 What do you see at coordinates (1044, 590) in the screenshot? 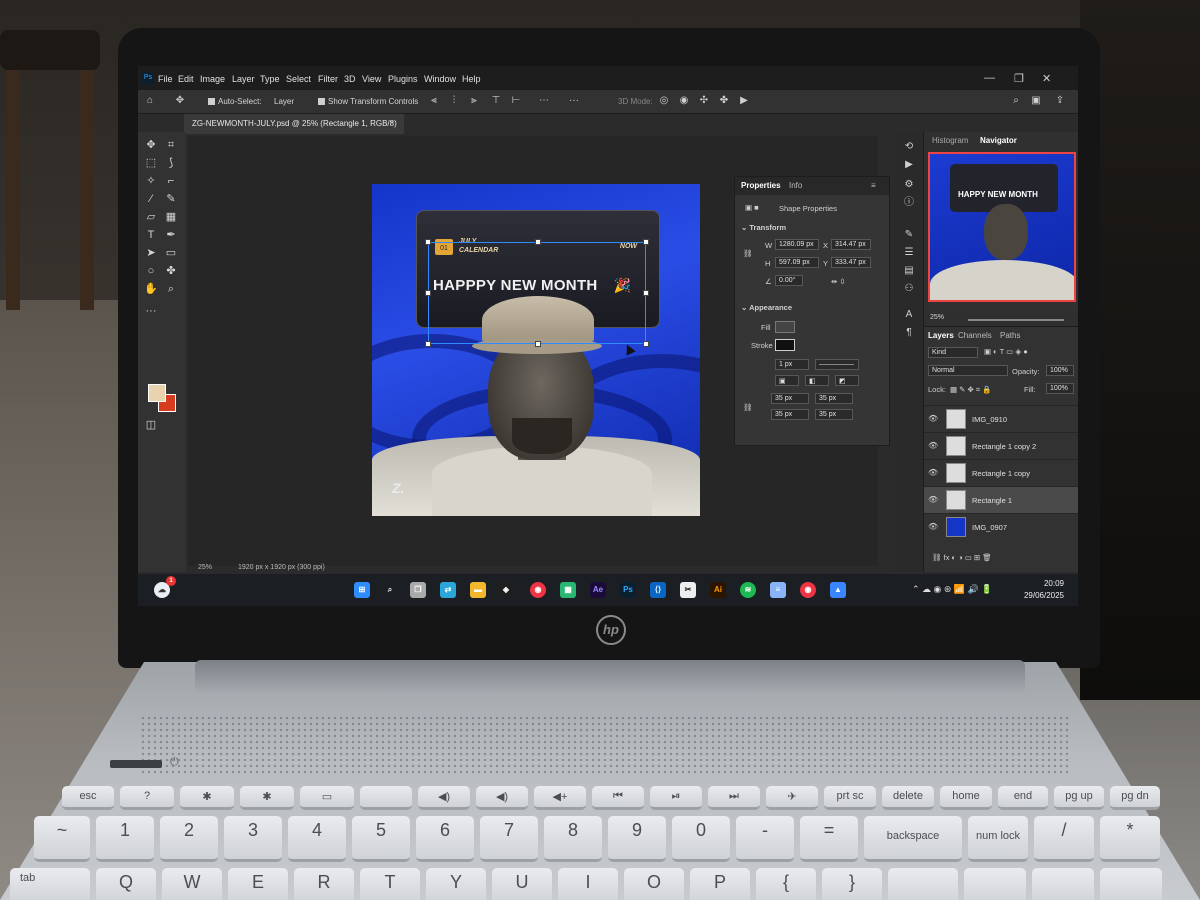
I see `clock: 20:09 29/06/2025` at bounding box center [1044, 590].